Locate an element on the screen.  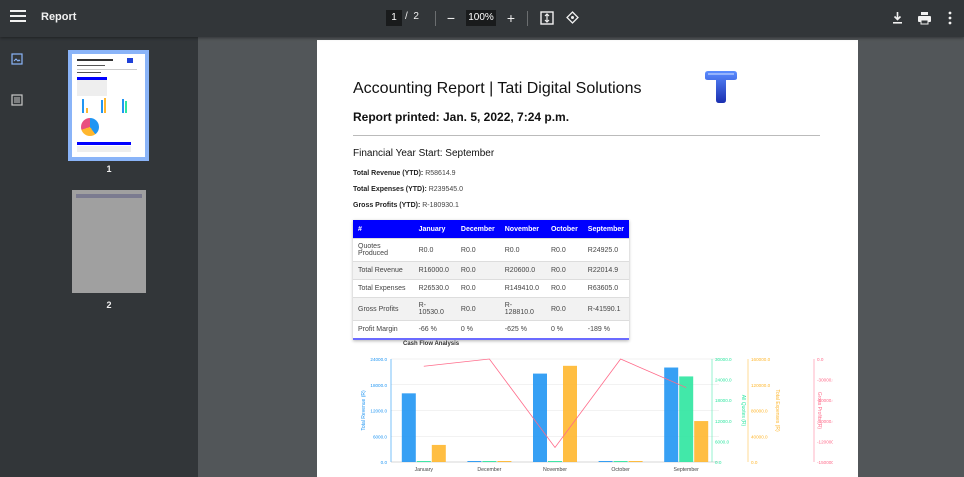
table-cell: R149410.0 is located at coordinates (522, 288).